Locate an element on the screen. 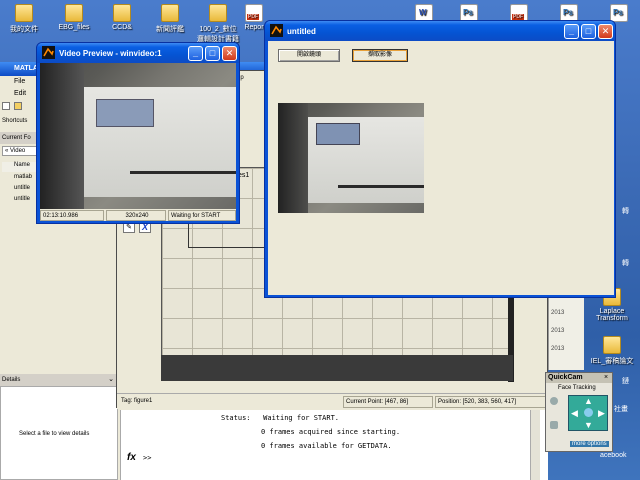 This screenshot has width=640, height=480. timestamp-status: 02:13:10.986 is located at coordinates (72, 215).